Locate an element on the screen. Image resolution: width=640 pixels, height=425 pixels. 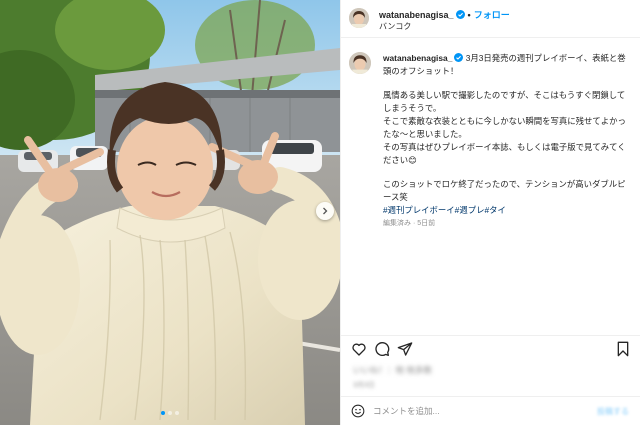
avatar is located at coordinates (359, 18).